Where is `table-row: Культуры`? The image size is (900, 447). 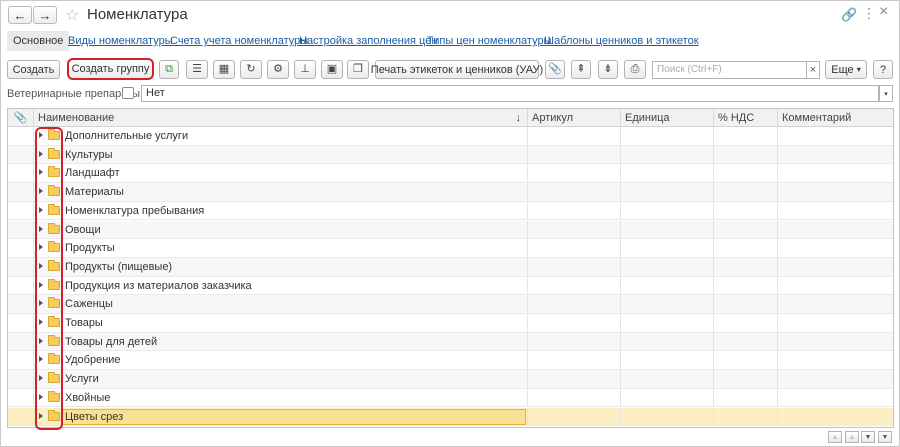 table-row: Культуры is located at coordinates (450, 155).